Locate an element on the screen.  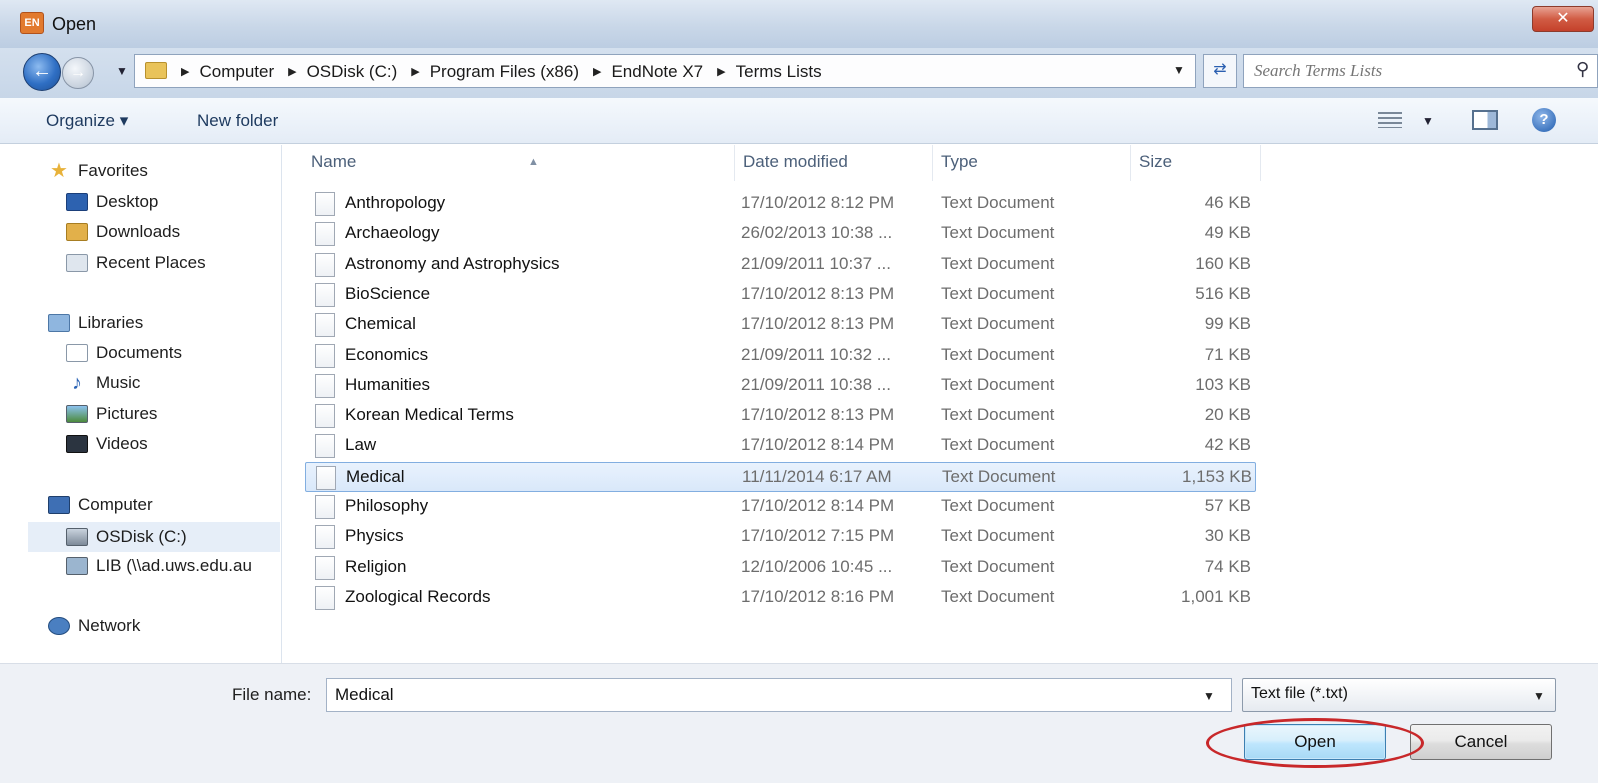
address-history-dropdown: ▼ is located at coordinates (1179, 70).